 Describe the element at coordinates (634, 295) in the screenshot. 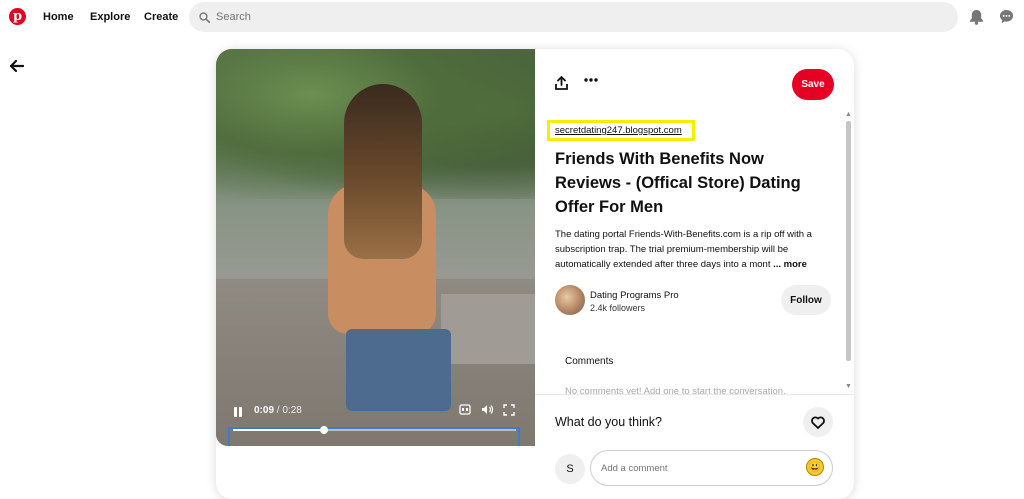

I see `creator-name: Dating Programs Pro` at that location.